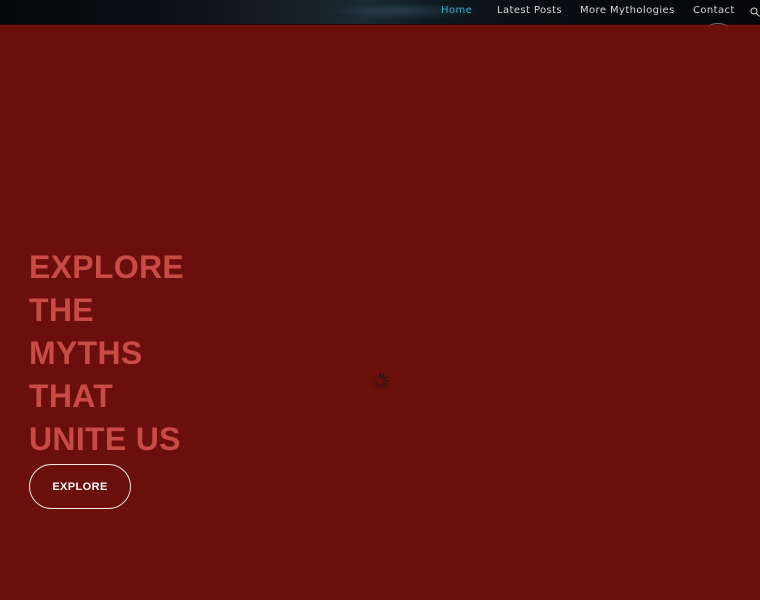 Image resolution: width=760 pixels, height=600 pixels. What do you see at coordinates (105, 439) in the screenshot?
I see `hero-title-line: UNITE US` at bounding box center [105, 439].